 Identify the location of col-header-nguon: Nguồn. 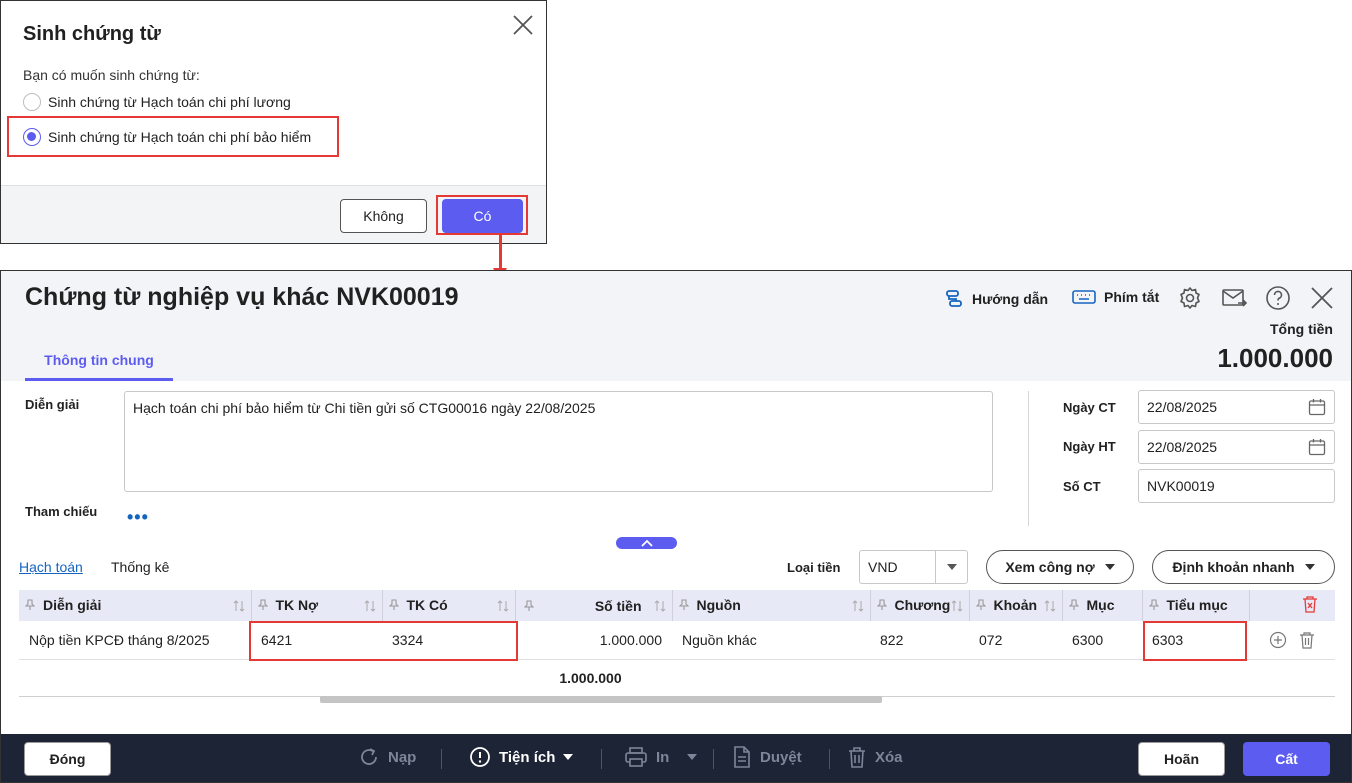
(771, 605).